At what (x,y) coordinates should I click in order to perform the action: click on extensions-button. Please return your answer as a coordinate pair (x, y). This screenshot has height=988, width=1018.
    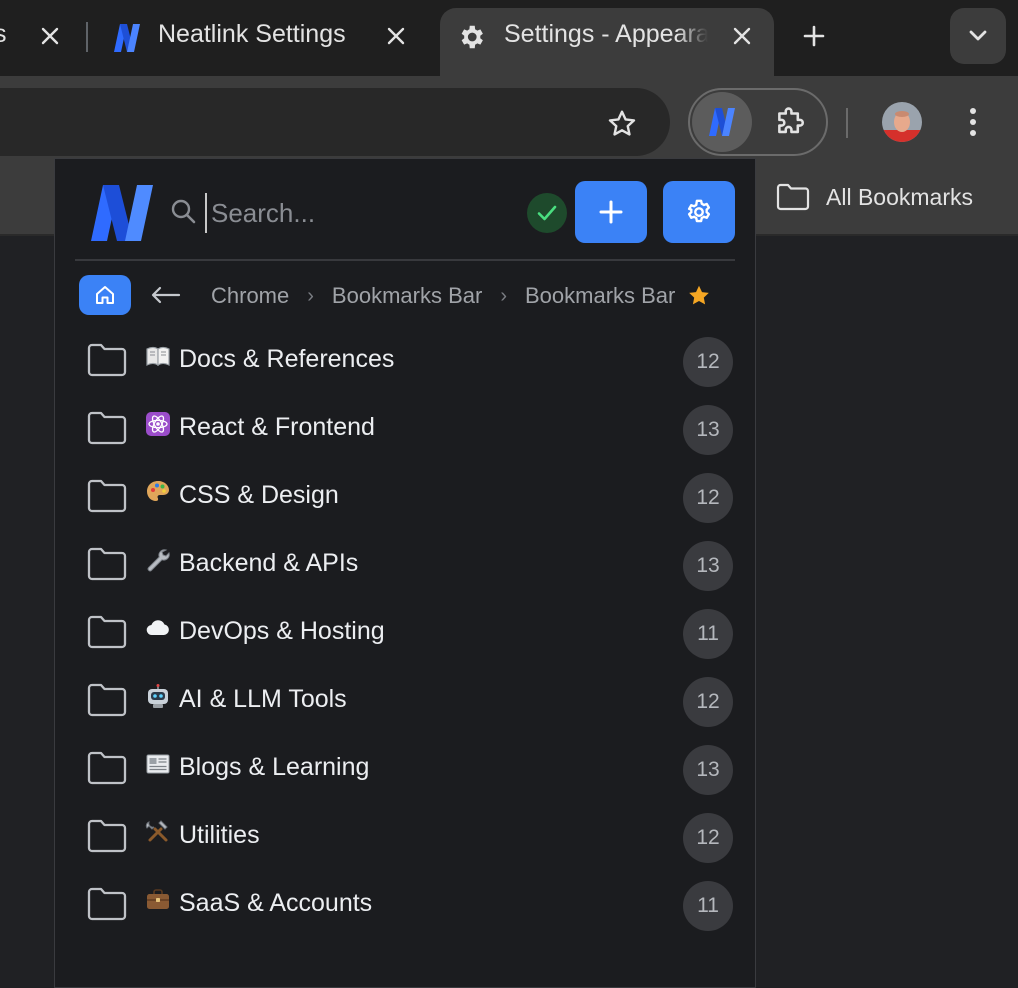
    Looking at the image, I should click on (790, 122).